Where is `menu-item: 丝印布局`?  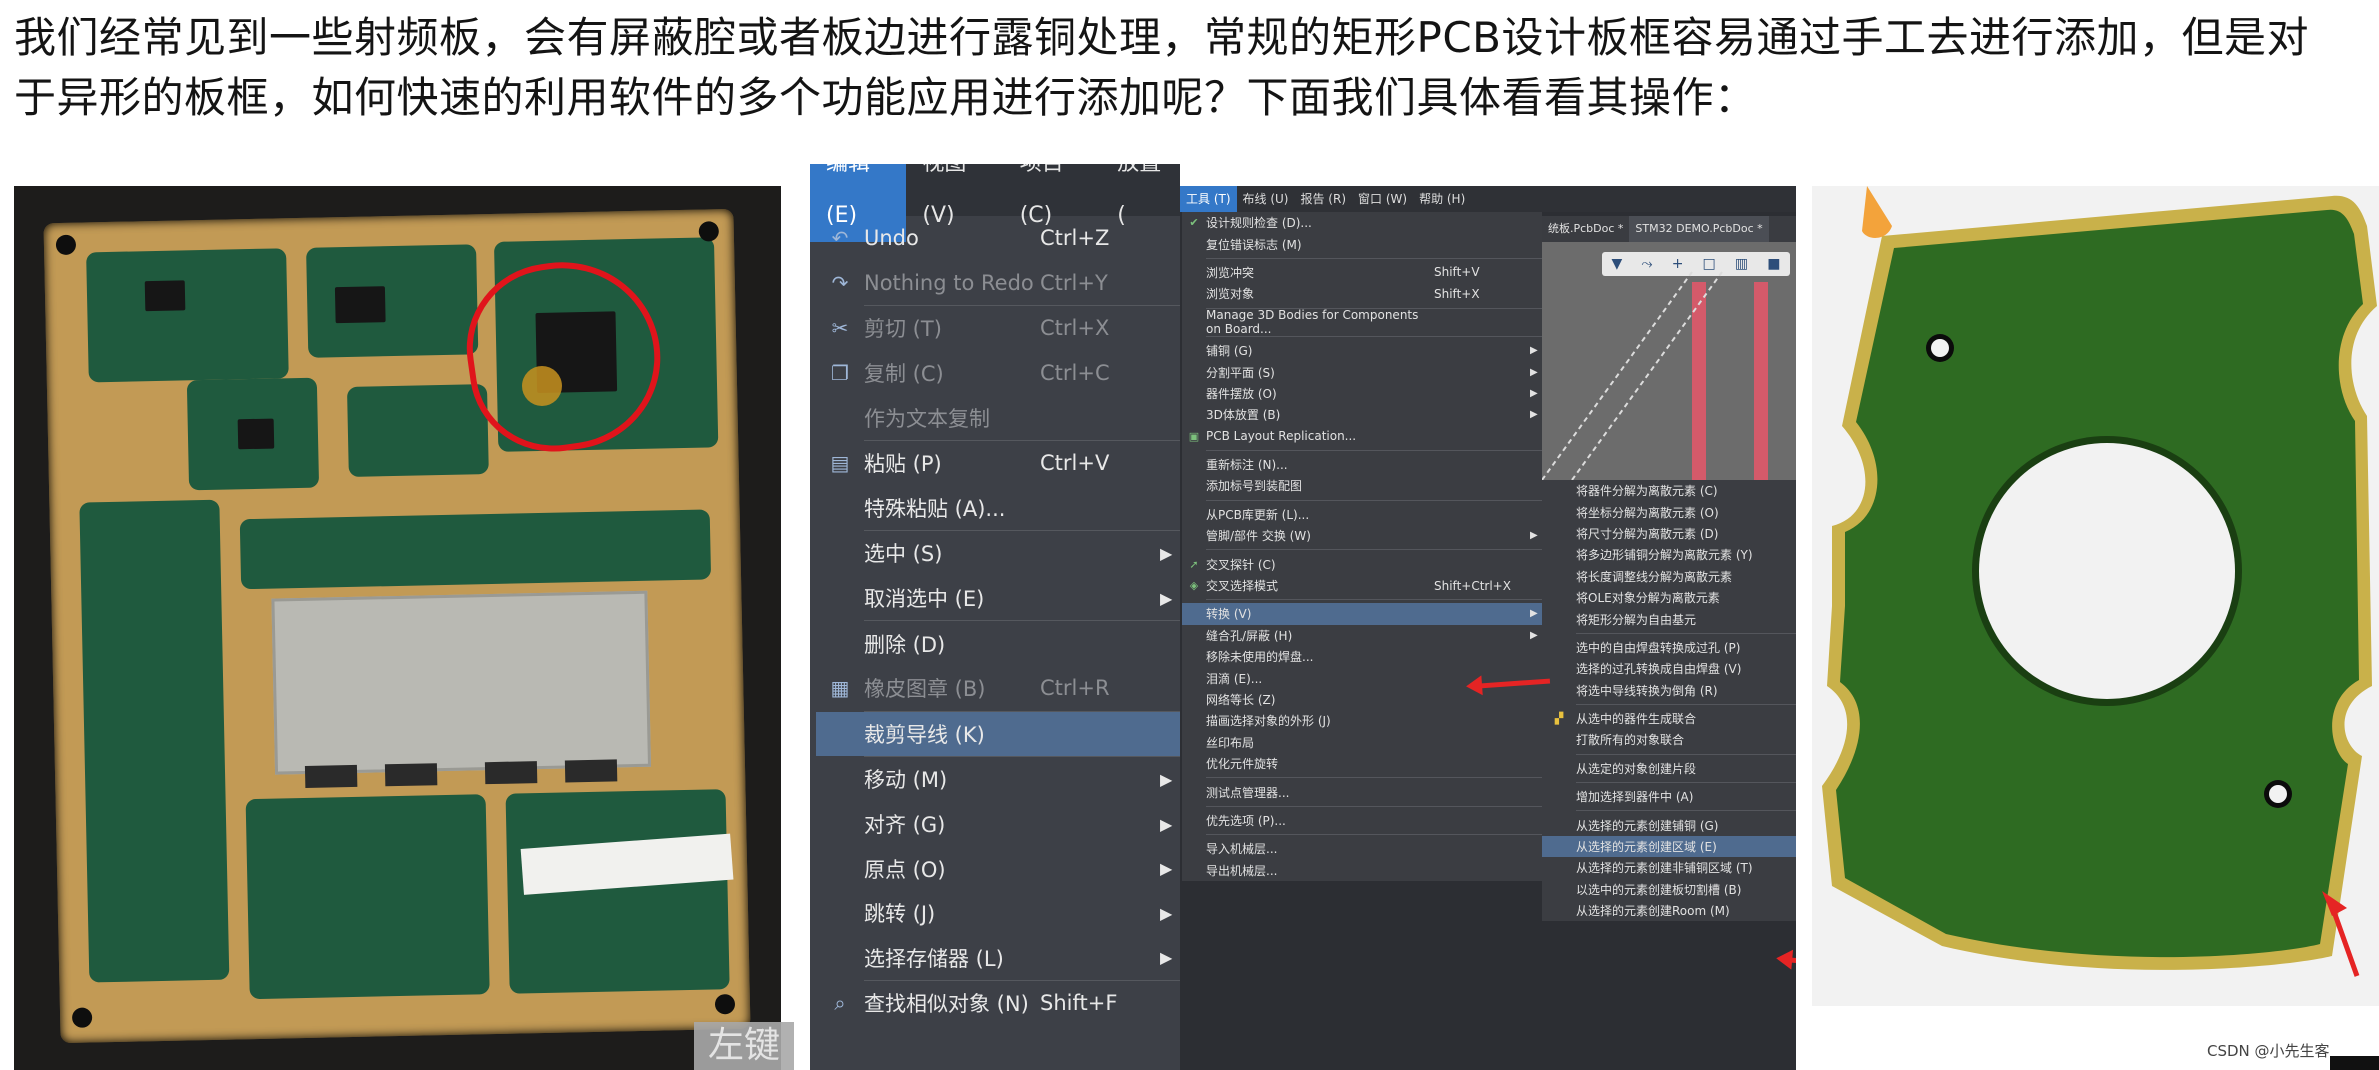 menu-item: 丝印布局 is located at coordinates (1362, 742).